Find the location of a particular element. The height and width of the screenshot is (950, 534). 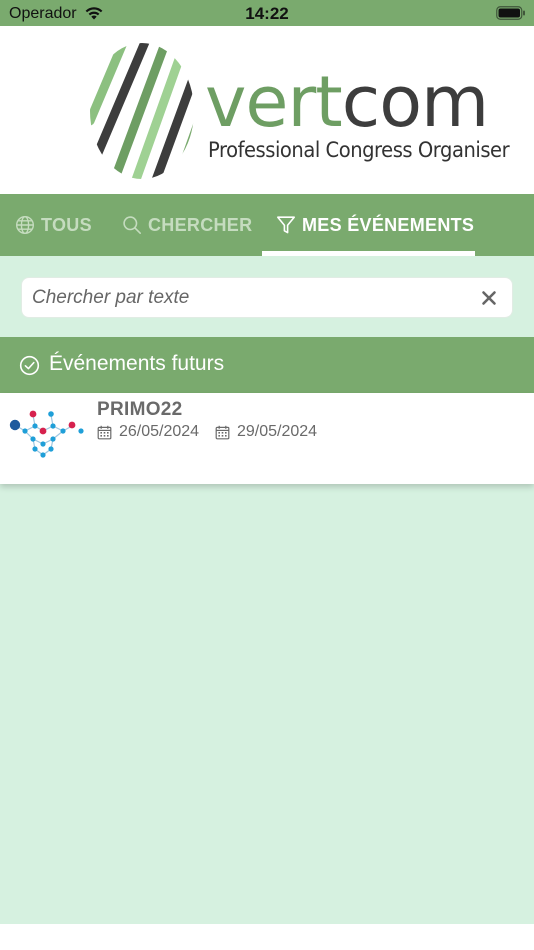

clock: 14:22 is located at coordinates (267, 13).